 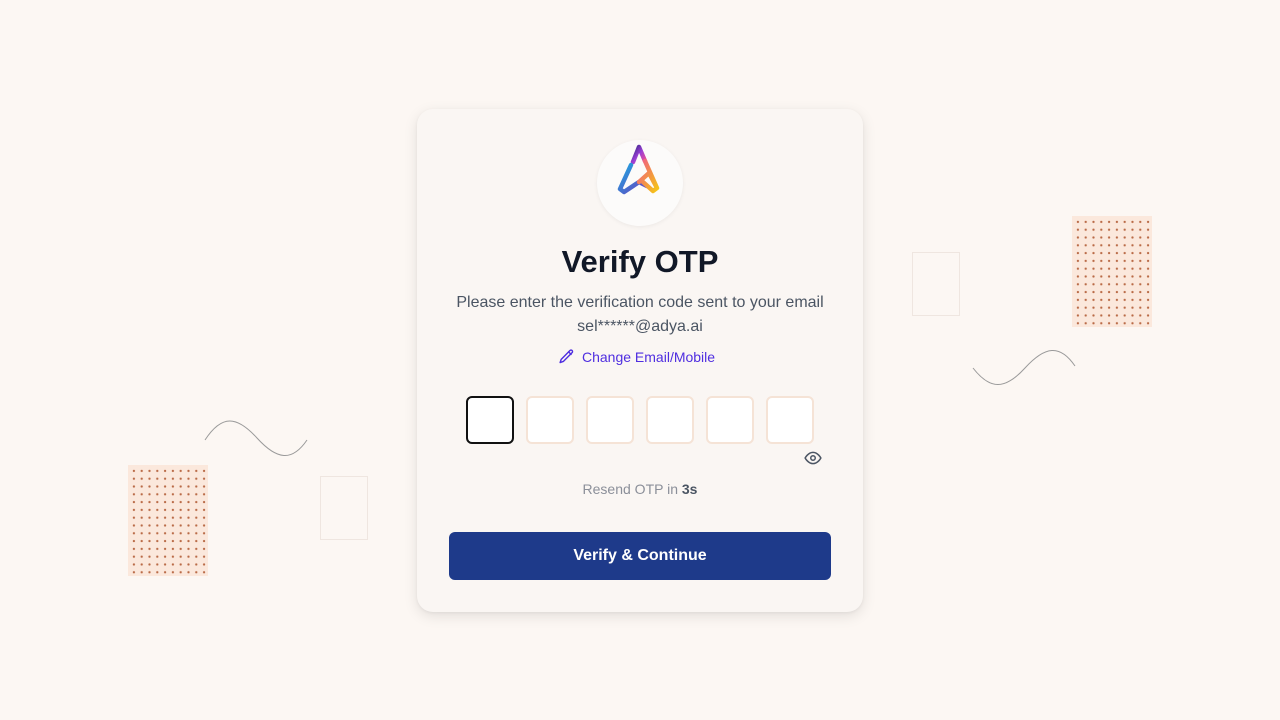 What do you see at coordinates (689, 489) in the screenshot?
I see `resend-timer: 3s` at bounding box center [689, 489].